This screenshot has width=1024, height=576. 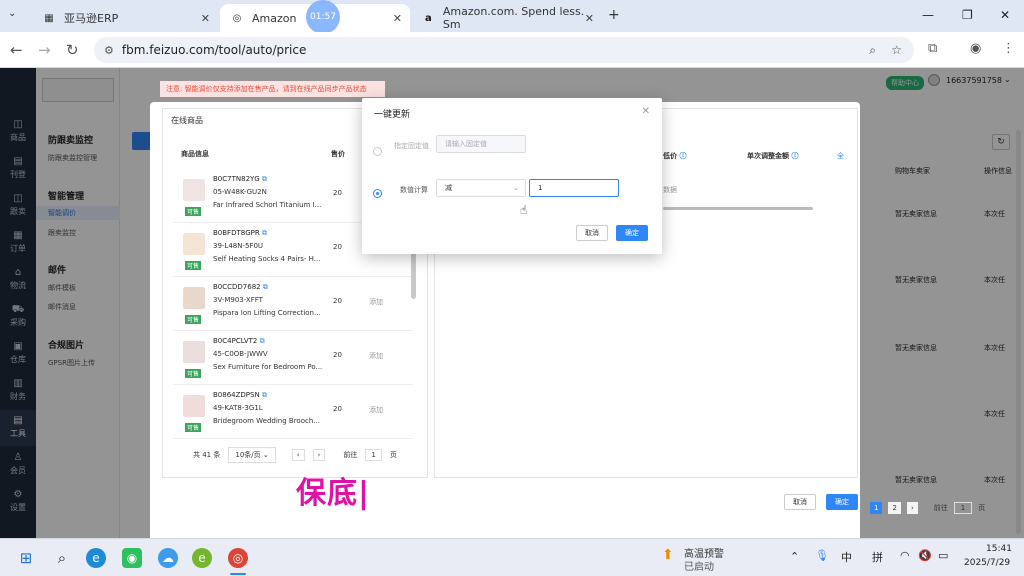 I want to click on reload-icon: ↻, so click(x=72, y=50).